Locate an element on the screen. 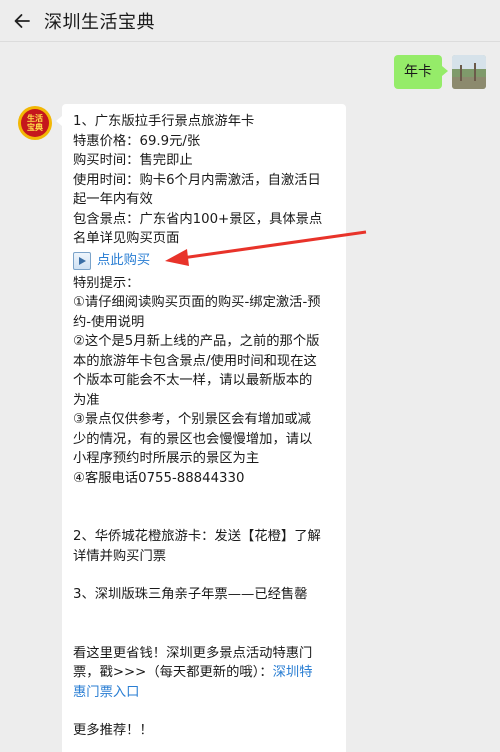  user-avatar is located at coordinates (469, 72).